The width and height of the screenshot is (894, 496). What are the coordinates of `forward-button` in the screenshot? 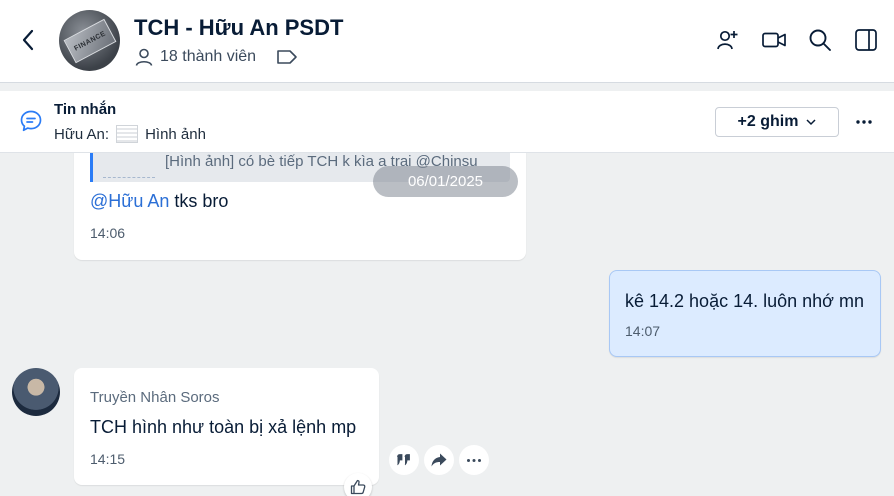 It's located at (439, 460).